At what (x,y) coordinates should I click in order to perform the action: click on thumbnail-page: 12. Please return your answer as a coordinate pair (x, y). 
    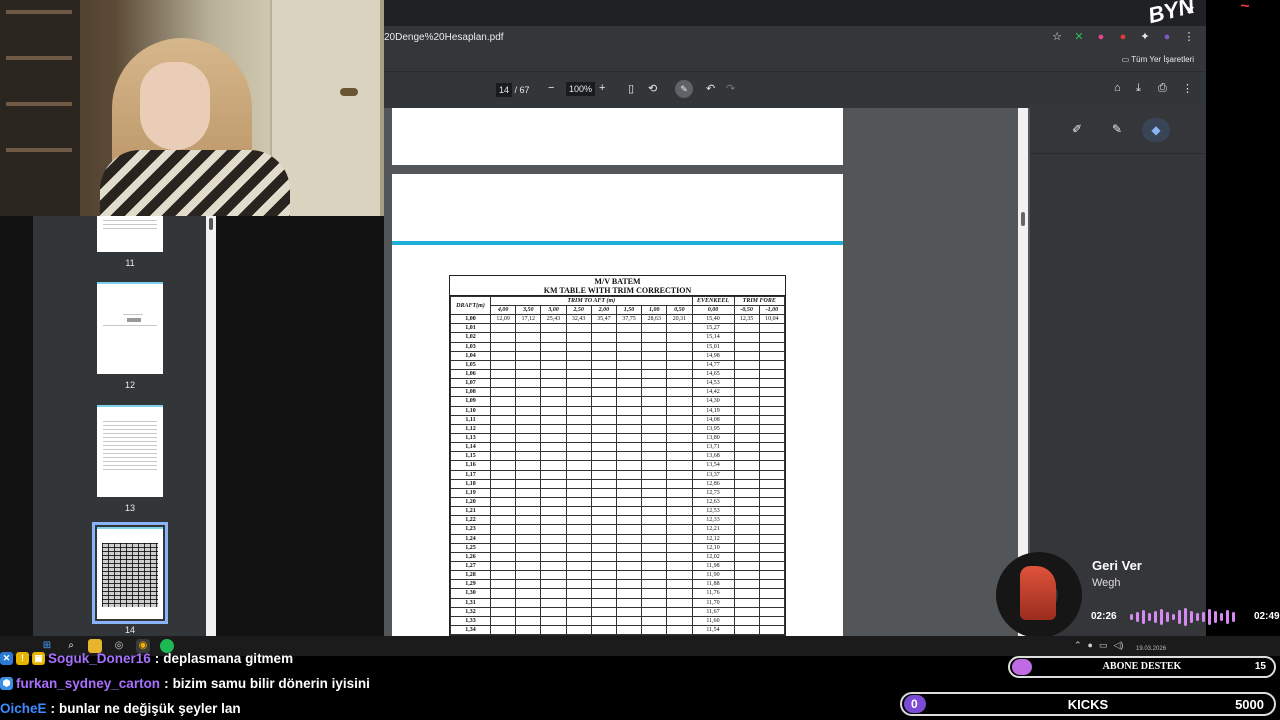
    Looking at the image, I should click on (130, 336).